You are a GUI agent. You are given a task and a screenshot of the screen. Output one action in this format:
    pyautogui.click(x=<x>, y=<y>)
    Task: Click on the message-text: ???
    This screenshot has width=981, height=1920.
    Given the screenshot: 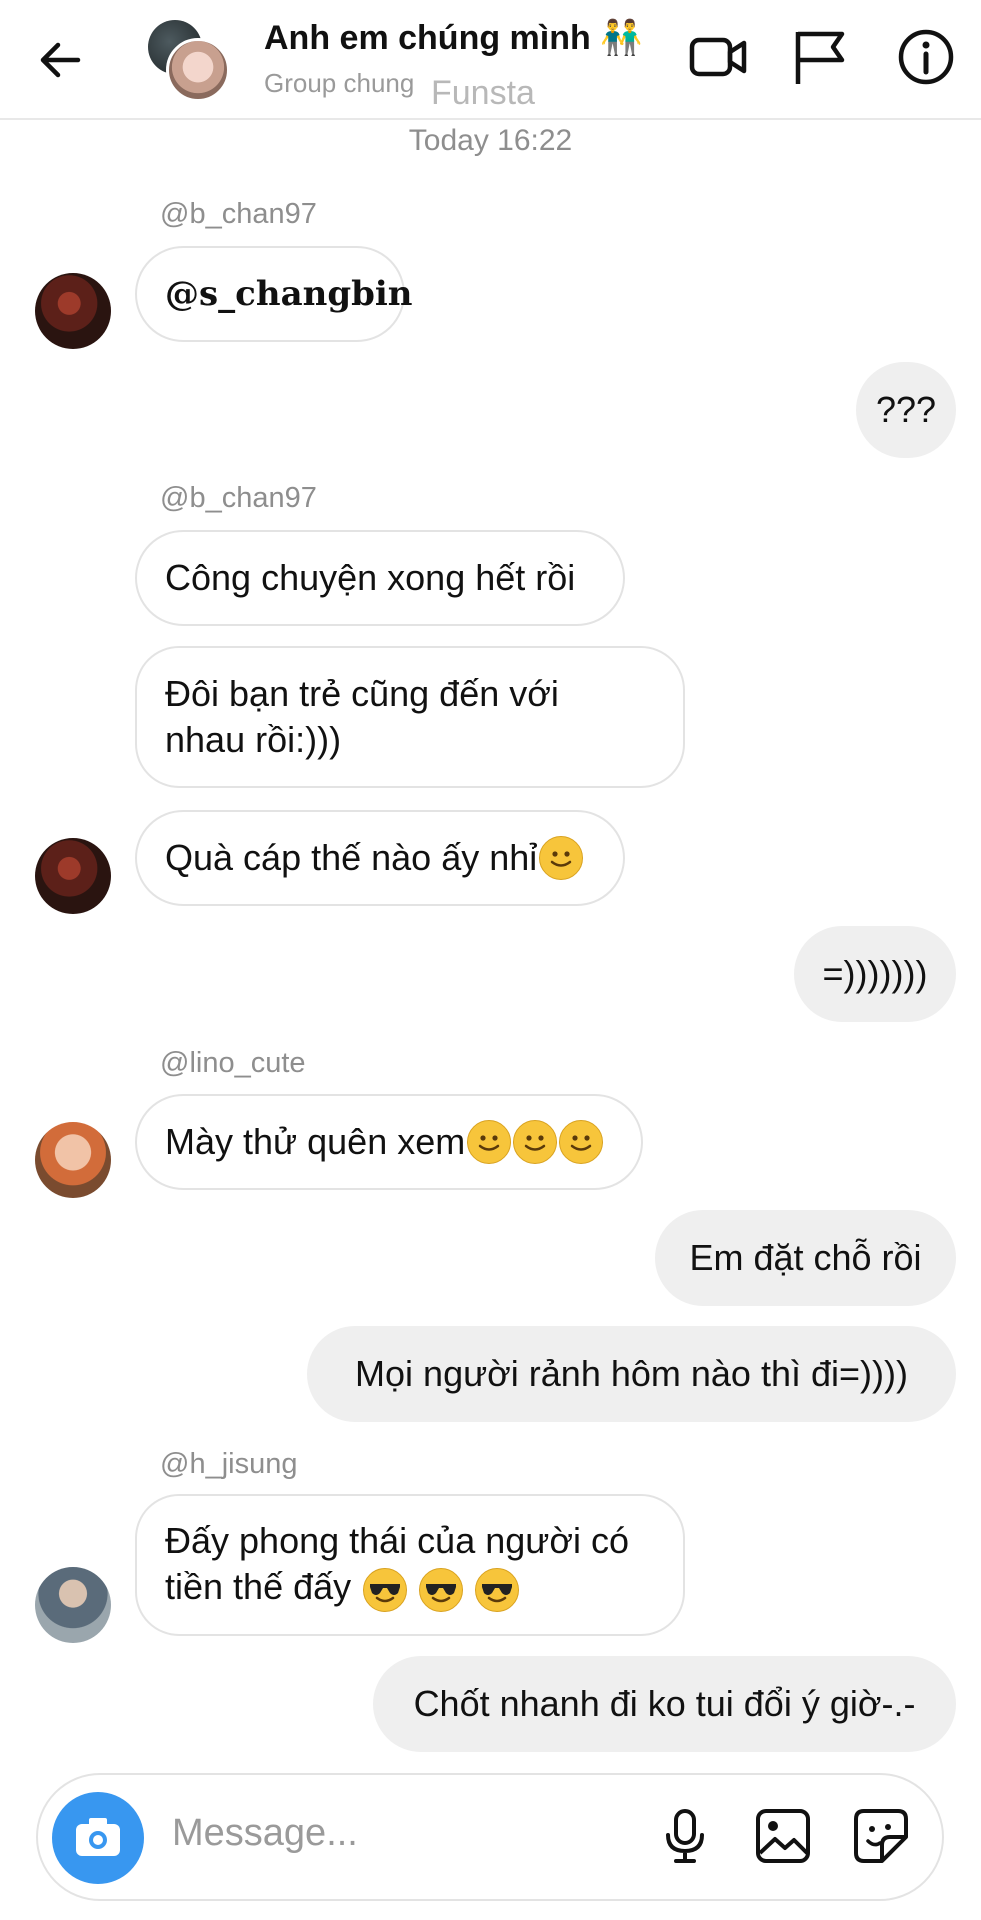 What is the action you would take?
    pyautogui.click(x=906, y=409)
    